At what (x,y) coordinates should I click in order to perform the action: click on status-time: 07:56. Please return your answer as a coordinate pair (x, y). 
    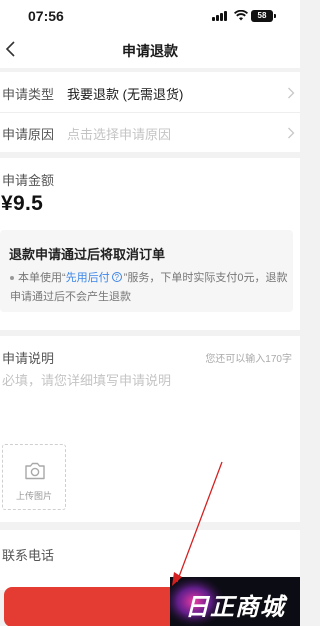
    Looking at the image, I should click on (46, 16).